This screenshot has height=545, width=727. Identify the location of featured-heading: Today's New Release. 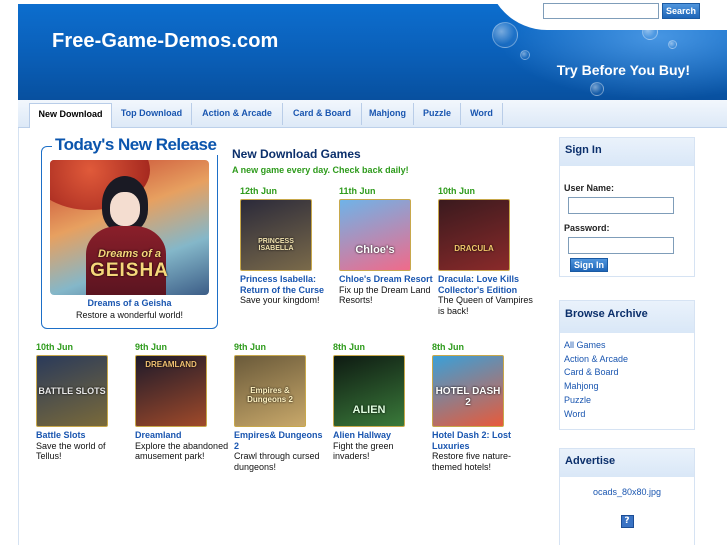
(136, 145).